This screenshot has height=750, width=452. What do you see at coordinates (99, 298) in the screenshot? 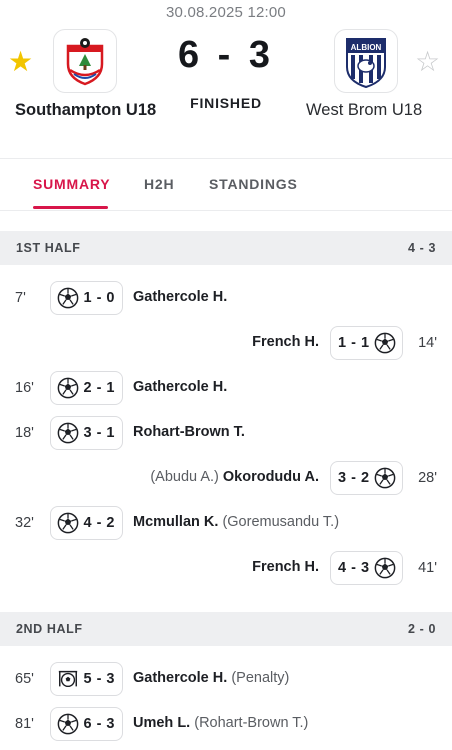
I see `event-score: 1 - 0` at bounding box center [99, 298].